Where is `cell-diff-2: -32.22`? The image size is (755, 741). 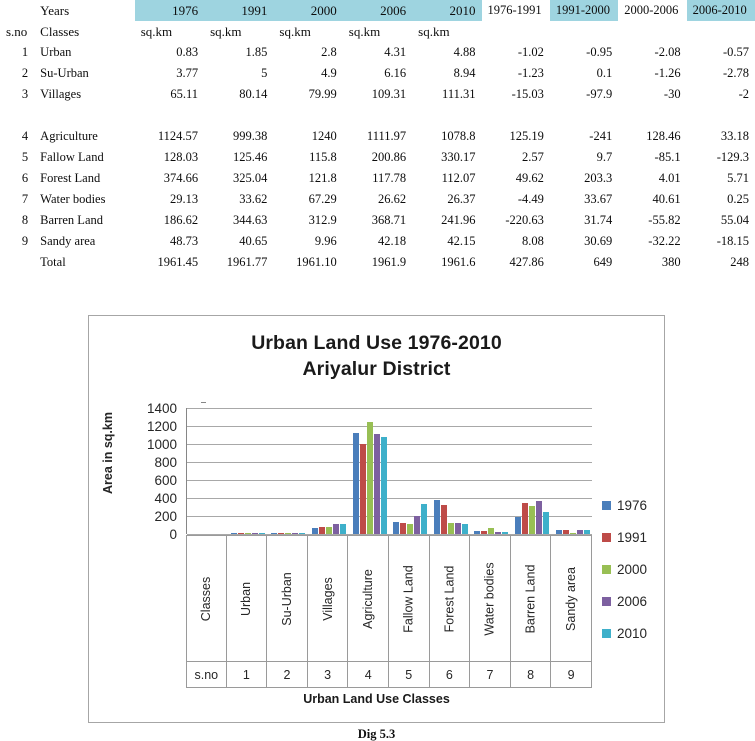 cell-diff-2: -32.22 is located at coordinates (664, 241).